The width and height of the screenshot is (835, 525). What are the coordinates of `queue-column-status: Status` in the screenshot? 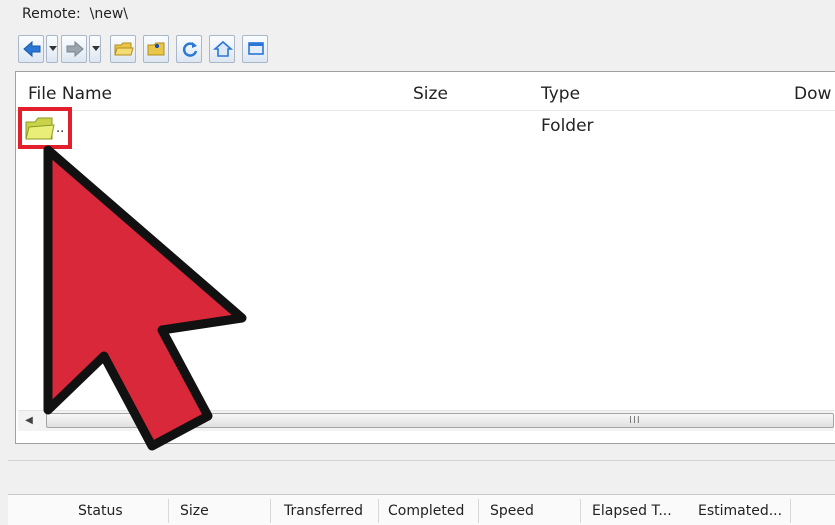 It's located at (100, 511).